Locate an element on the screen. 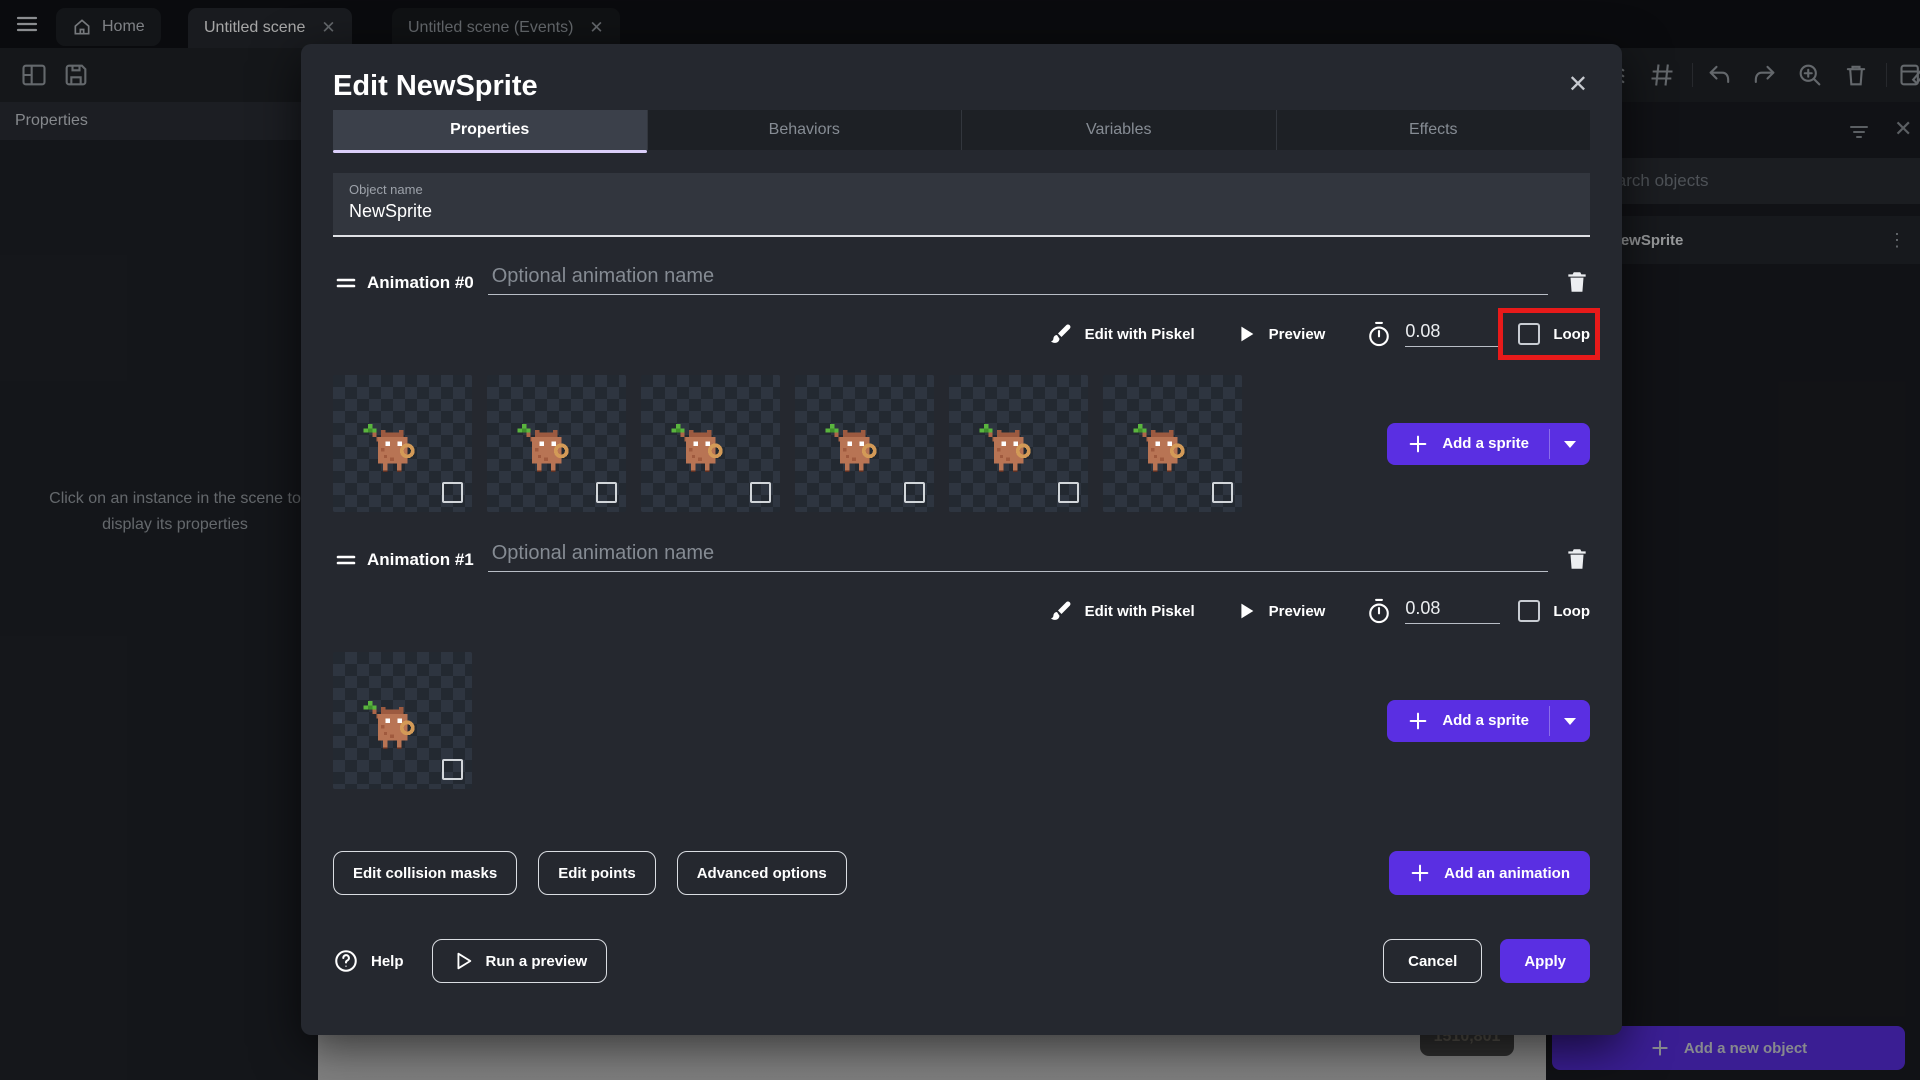 Image resolution: width=1920 pixels, height=1080 pixels. animation-0-frames-row: Add a sprite is located at coordinates (961, 443).